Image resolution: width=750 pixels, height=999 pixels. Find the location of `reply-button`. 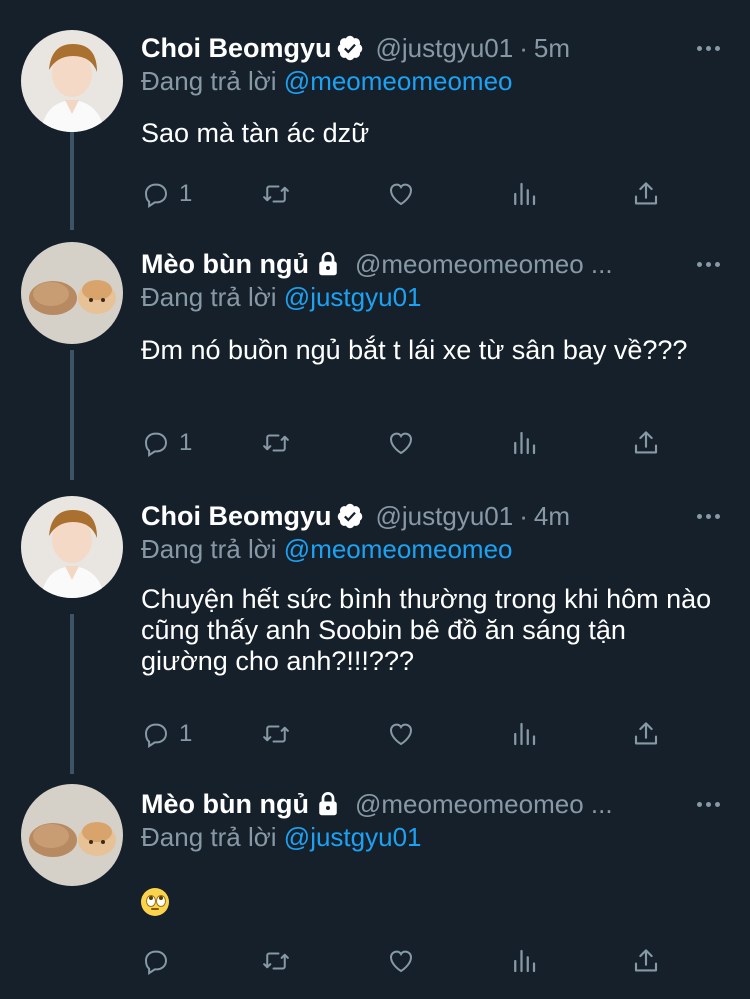

reply-button is located at coordinates (160, 961).